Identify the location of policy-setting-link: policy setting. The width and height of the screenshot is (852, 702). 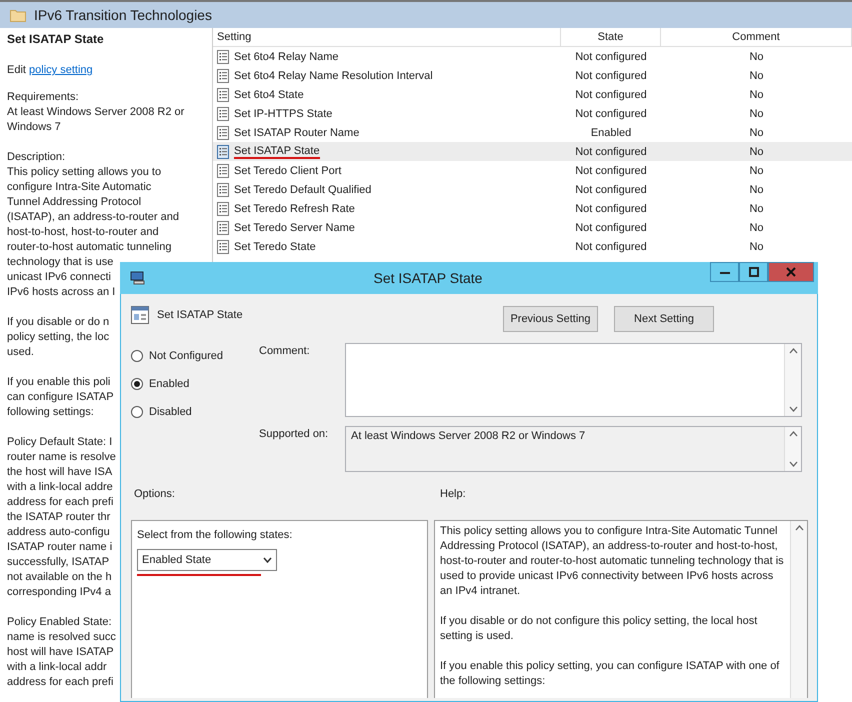
(61, 70).